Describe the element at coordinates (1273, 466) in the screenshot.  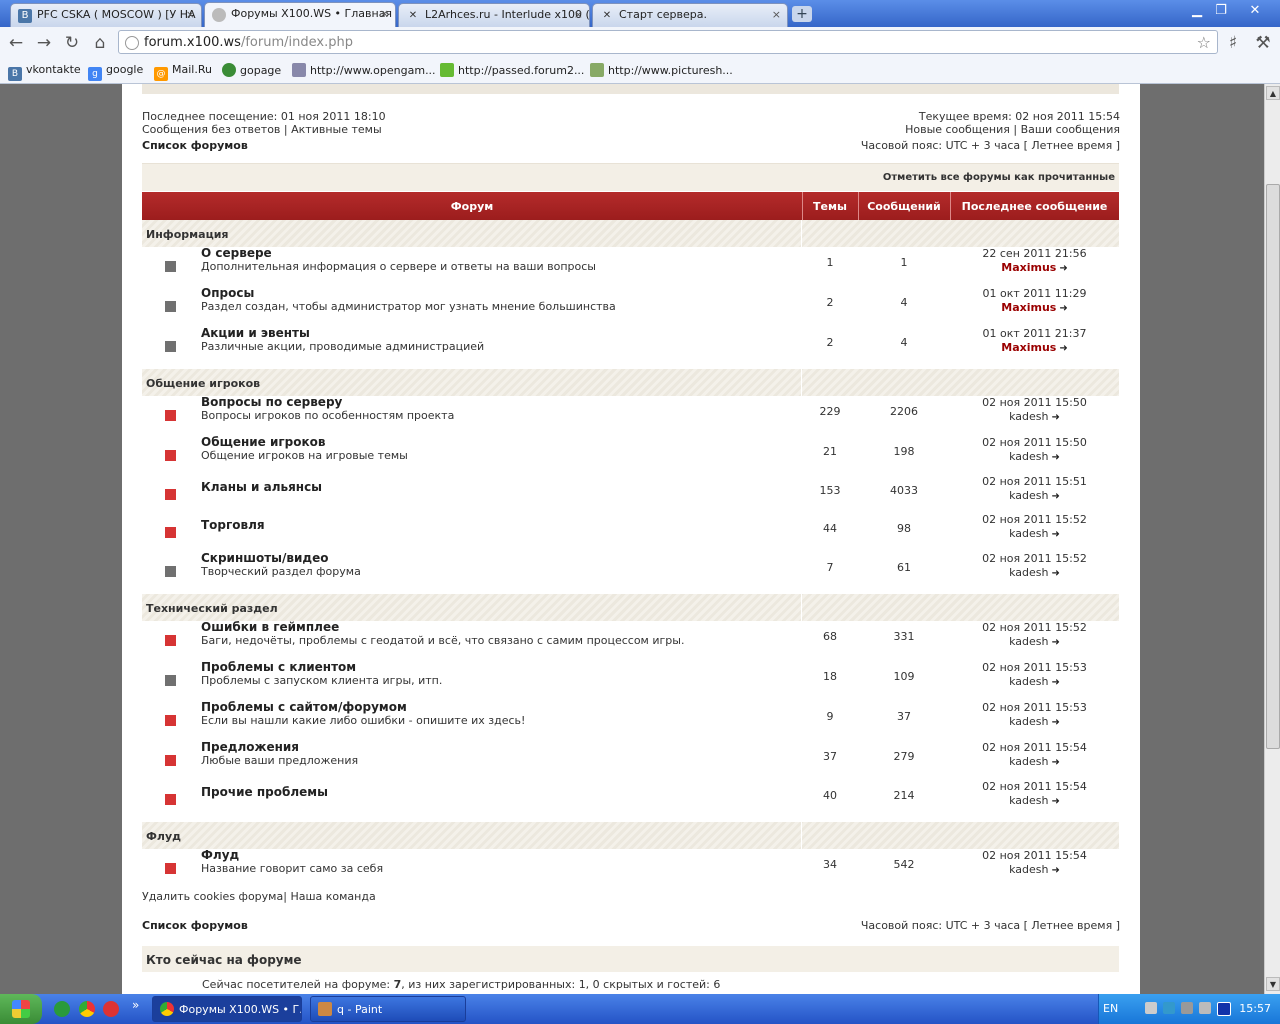
I see `scroll-thumb` at that location.